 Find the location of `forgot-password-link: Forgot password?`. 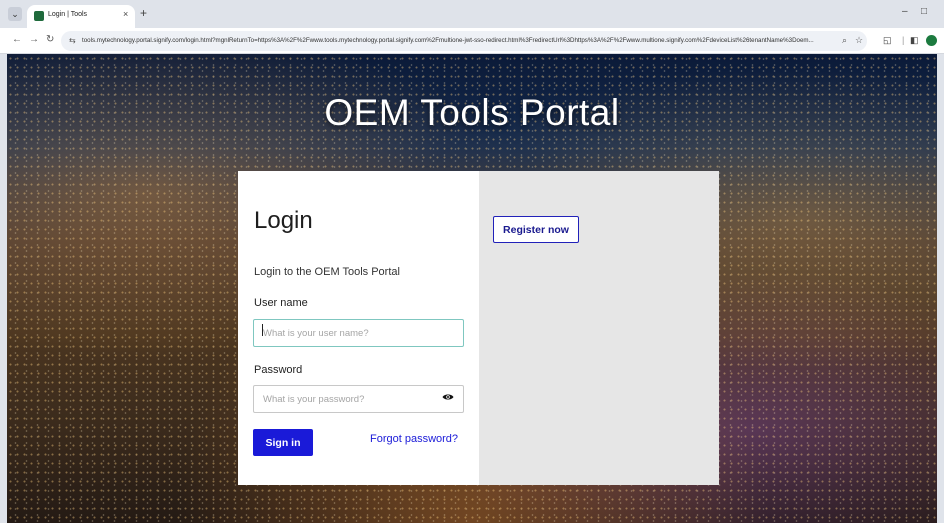

forgot-password-link: Forgot password? is located at coordinates (414, 439).